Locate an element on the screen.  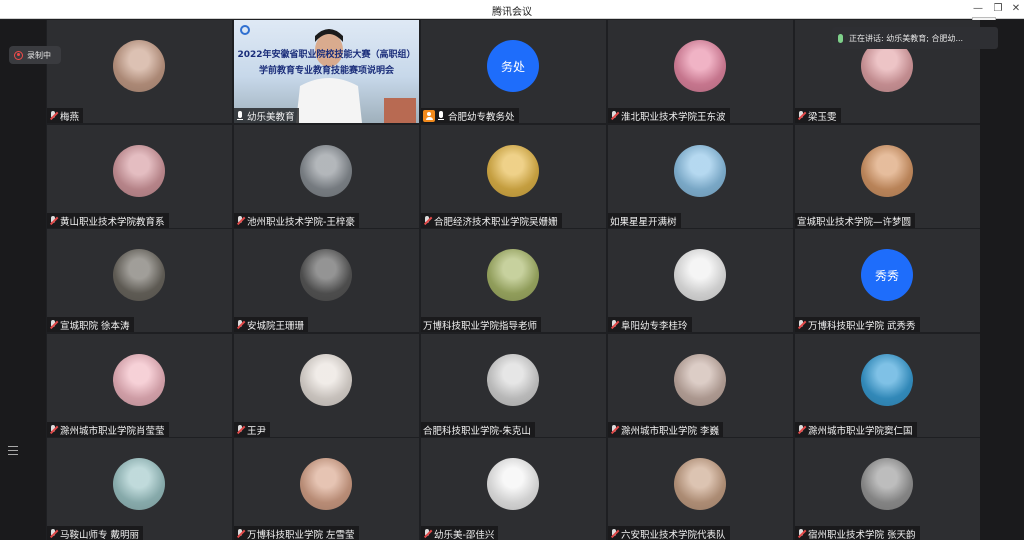
name-bar: 宿州职业技术学院 张天韵 is located at coordinates (857, 533).